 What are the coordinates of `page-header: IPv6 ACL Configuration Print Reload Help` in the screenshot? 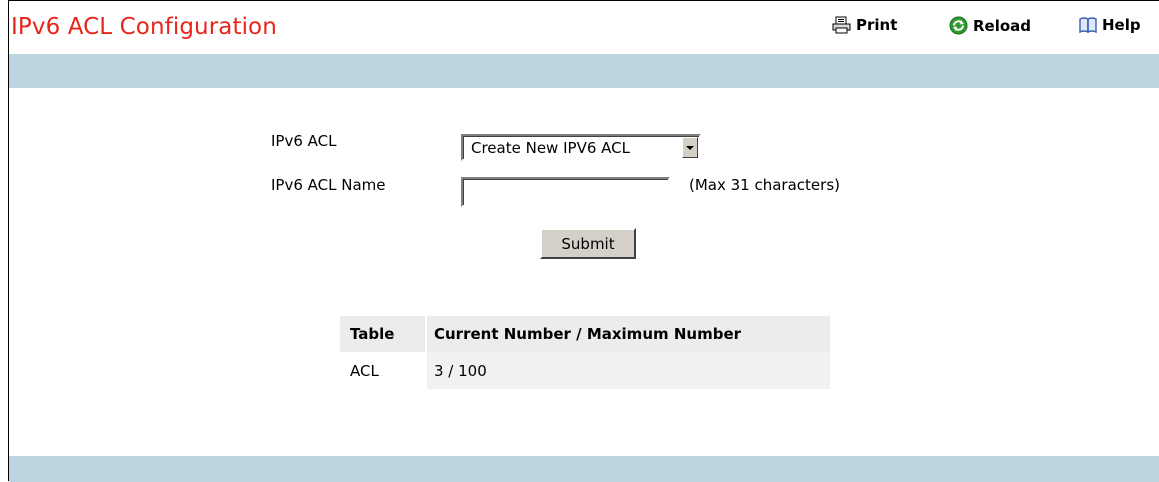 It's located at (584, 27).